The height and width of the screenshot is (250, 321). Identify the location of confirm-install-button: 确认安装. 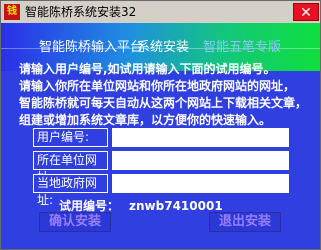
(75, 222).